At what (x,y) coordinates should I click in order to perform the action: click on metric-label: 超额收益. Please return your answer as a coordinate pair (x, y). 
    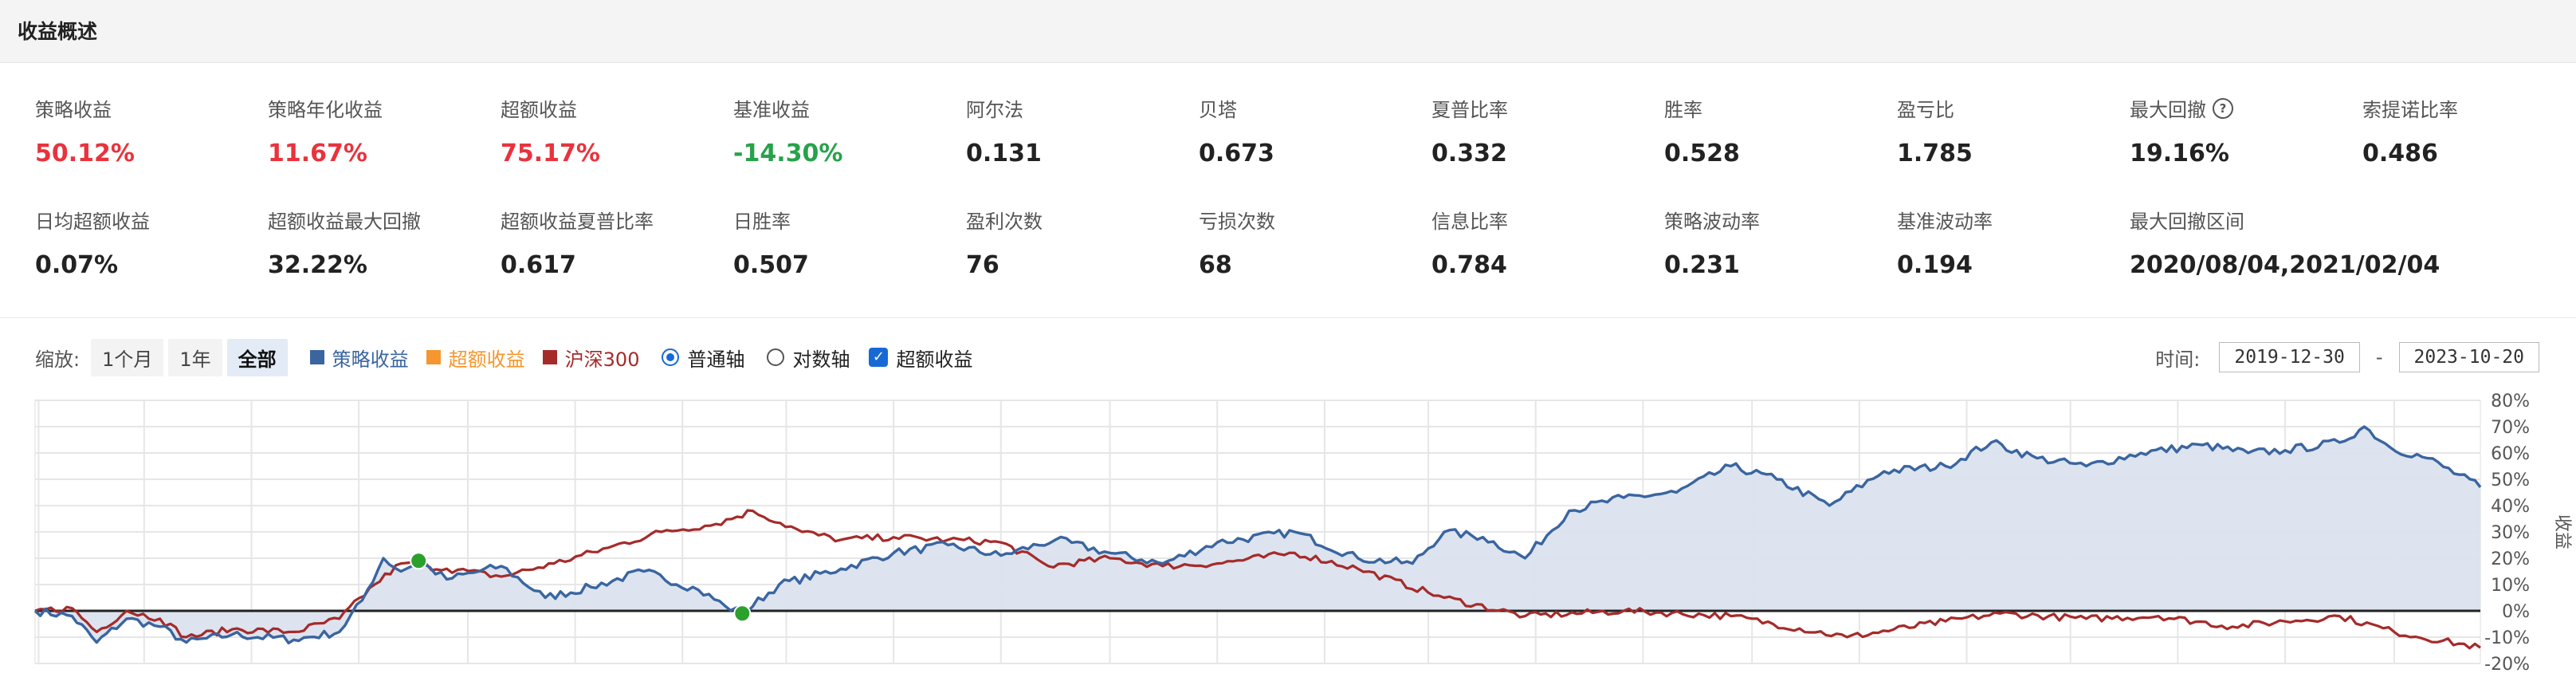
    Looking at the image, I should click on (550, 108).